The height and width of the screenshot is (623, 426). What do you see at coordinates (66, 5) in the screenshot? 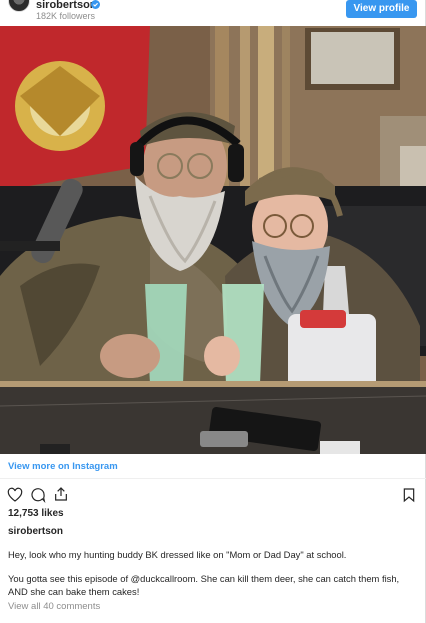
I see `profile-username: sirobertson` at bounding box center [66, 5].